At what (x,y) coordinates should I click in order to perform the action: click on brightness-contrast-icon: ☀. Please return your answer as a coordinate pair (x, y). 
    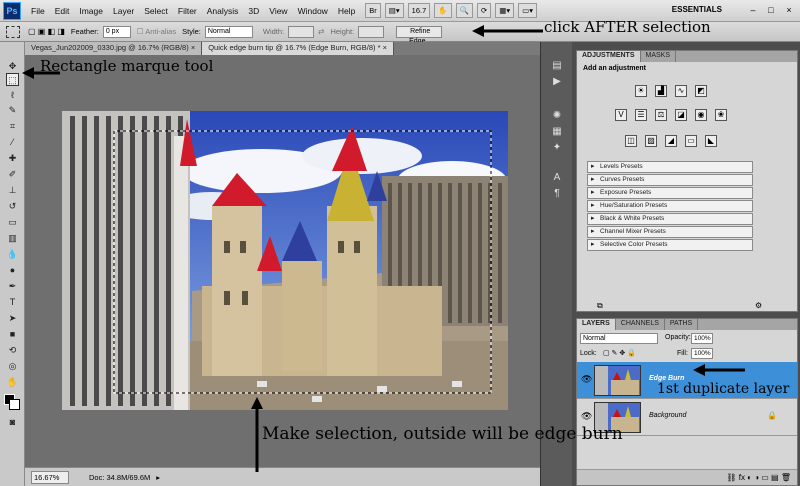
    Looking at the image, I should click on (641, 91).